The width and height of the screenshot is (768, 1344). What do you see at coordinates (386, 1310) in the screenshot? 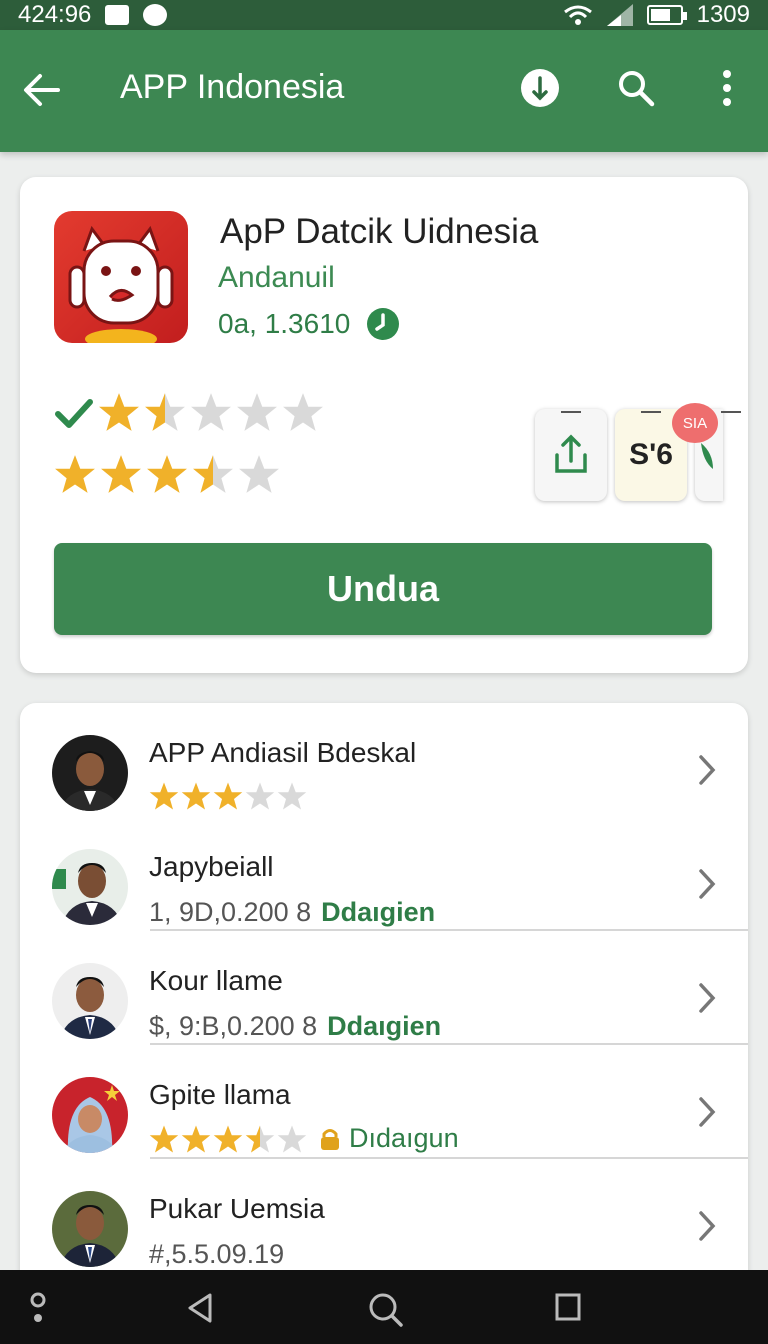
I see `home-search-icon` at bounding box center [386, 1310].